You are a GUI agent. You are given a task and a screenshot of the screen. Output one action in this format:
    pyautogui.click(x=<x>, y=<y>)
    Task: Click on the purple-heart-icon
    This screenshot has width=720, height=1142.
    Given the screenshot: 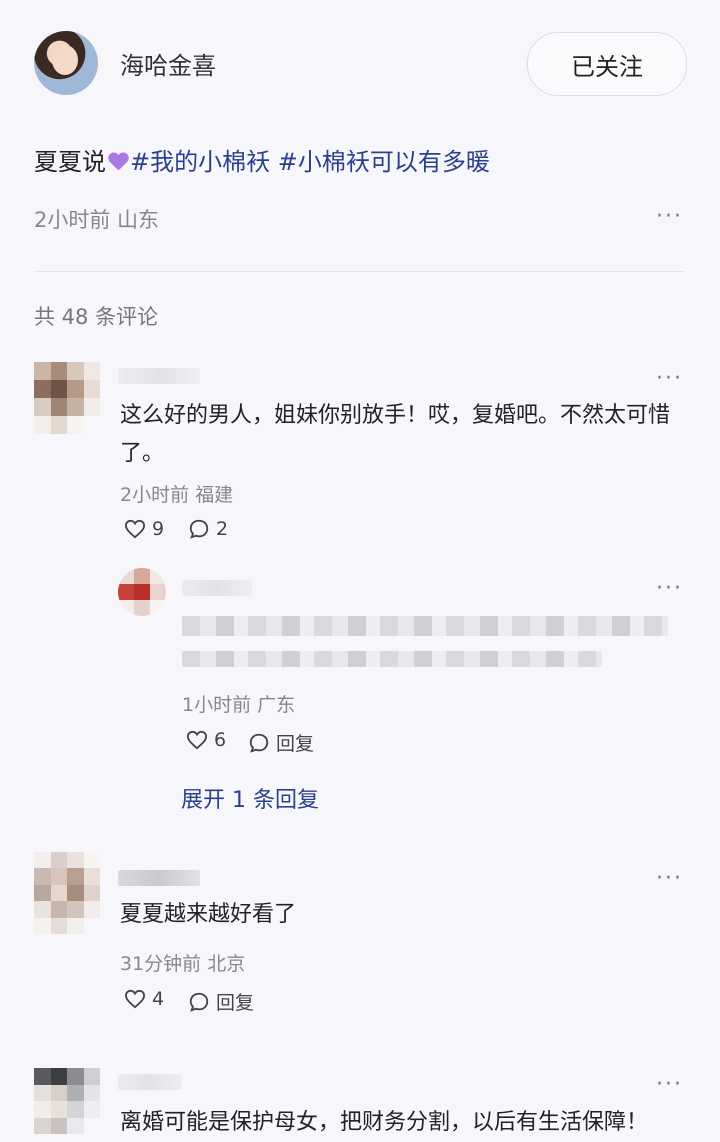 What is the action you would take?
    pyautogui.click(x=118, y=162)
    